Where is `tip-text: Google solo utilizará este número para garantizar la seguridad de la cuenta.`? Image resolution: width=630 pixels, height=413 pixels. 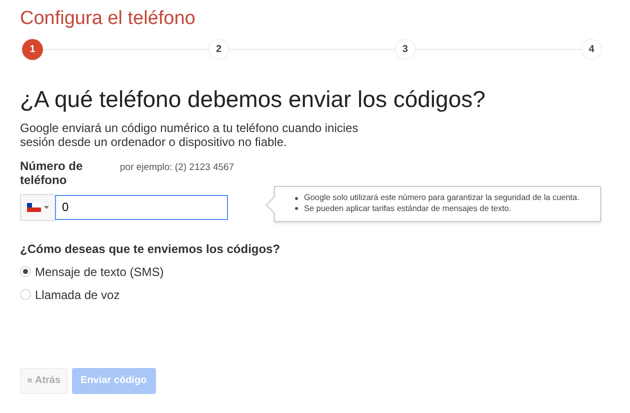
tip-text: Google solo utilizará este número para garantizar la seguridad de la cuenta. is located at coordinates (442, 198).